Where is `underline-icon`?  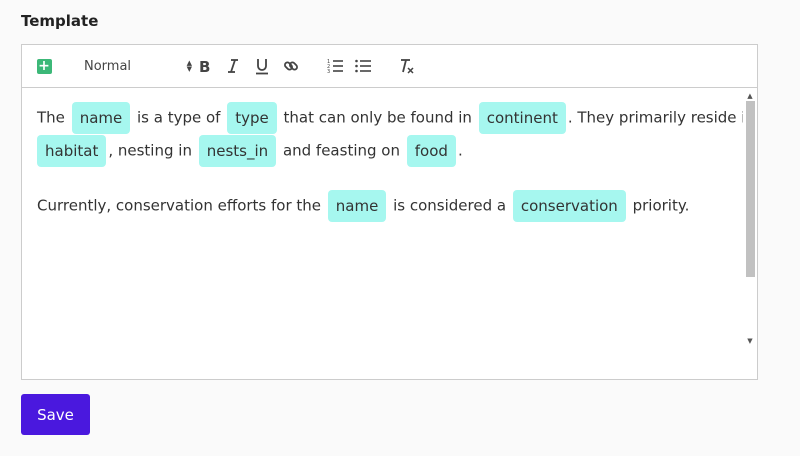
underline-icon is located at coordinates (262, 66).